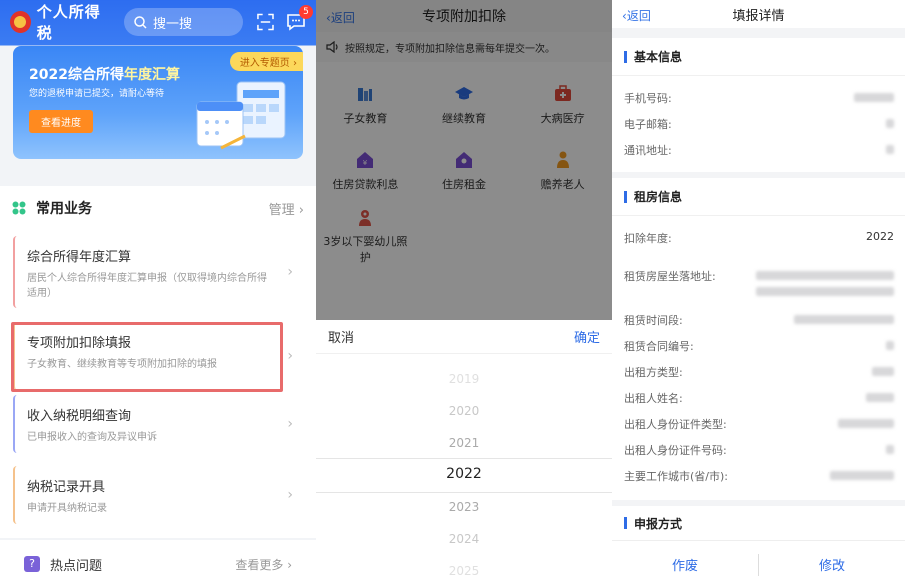 The width and height of the screenshot is (905, 588). What do you see at coordinates (464, 337) in the screenshot?
I see `picker-toolbar: 取消 确定` at bounding box center [464, 337].